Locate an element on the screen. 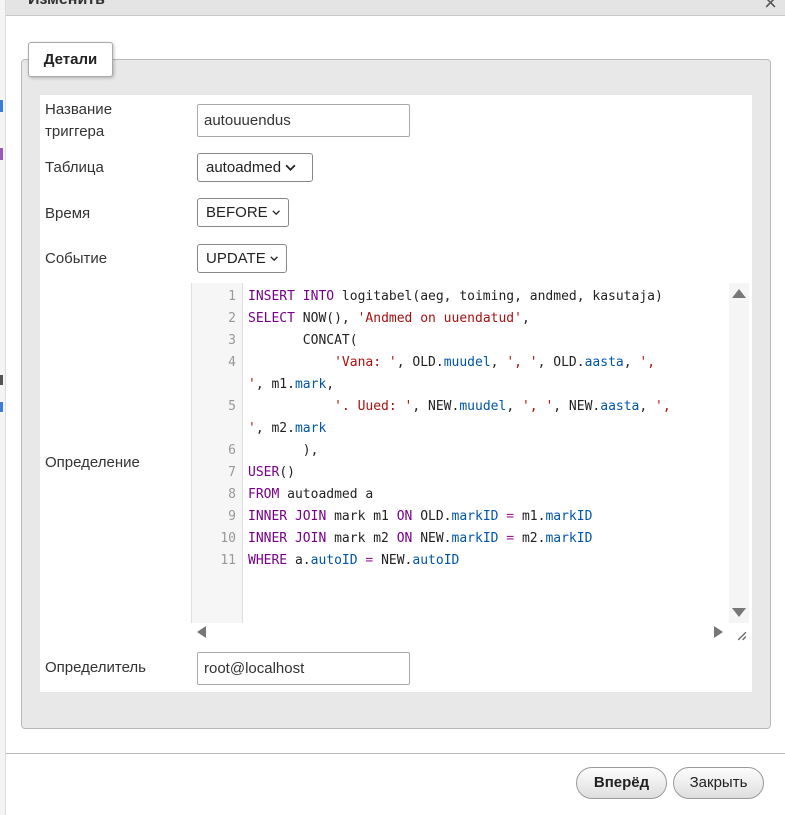  event-select: UPDATE is located at coordinates (242, 258).